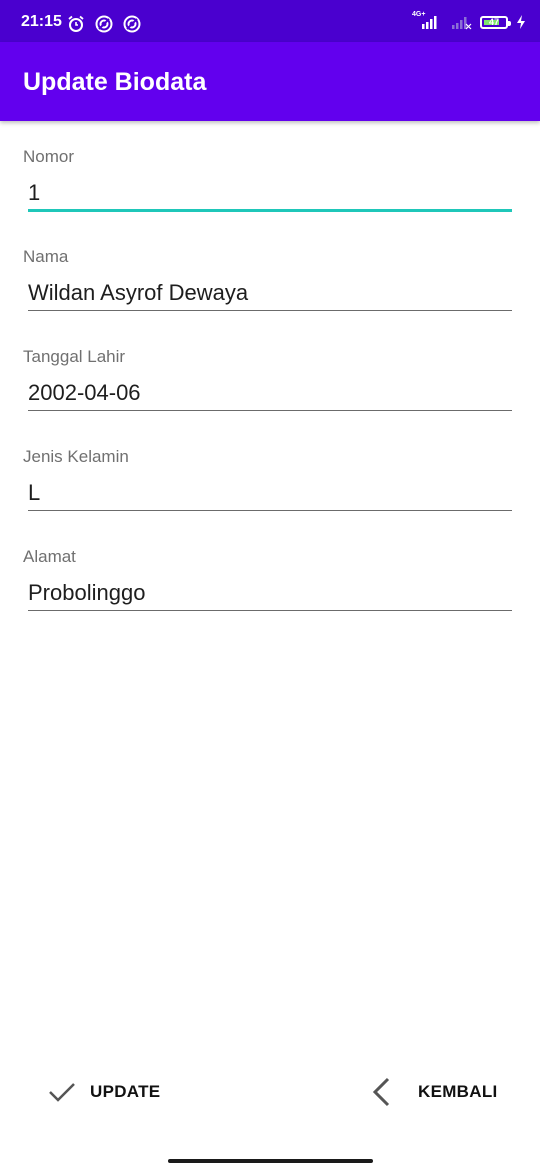 This screenshot has height=1170, width=540. I want to click on back-button: KEMBALI, so click(434, 1092).